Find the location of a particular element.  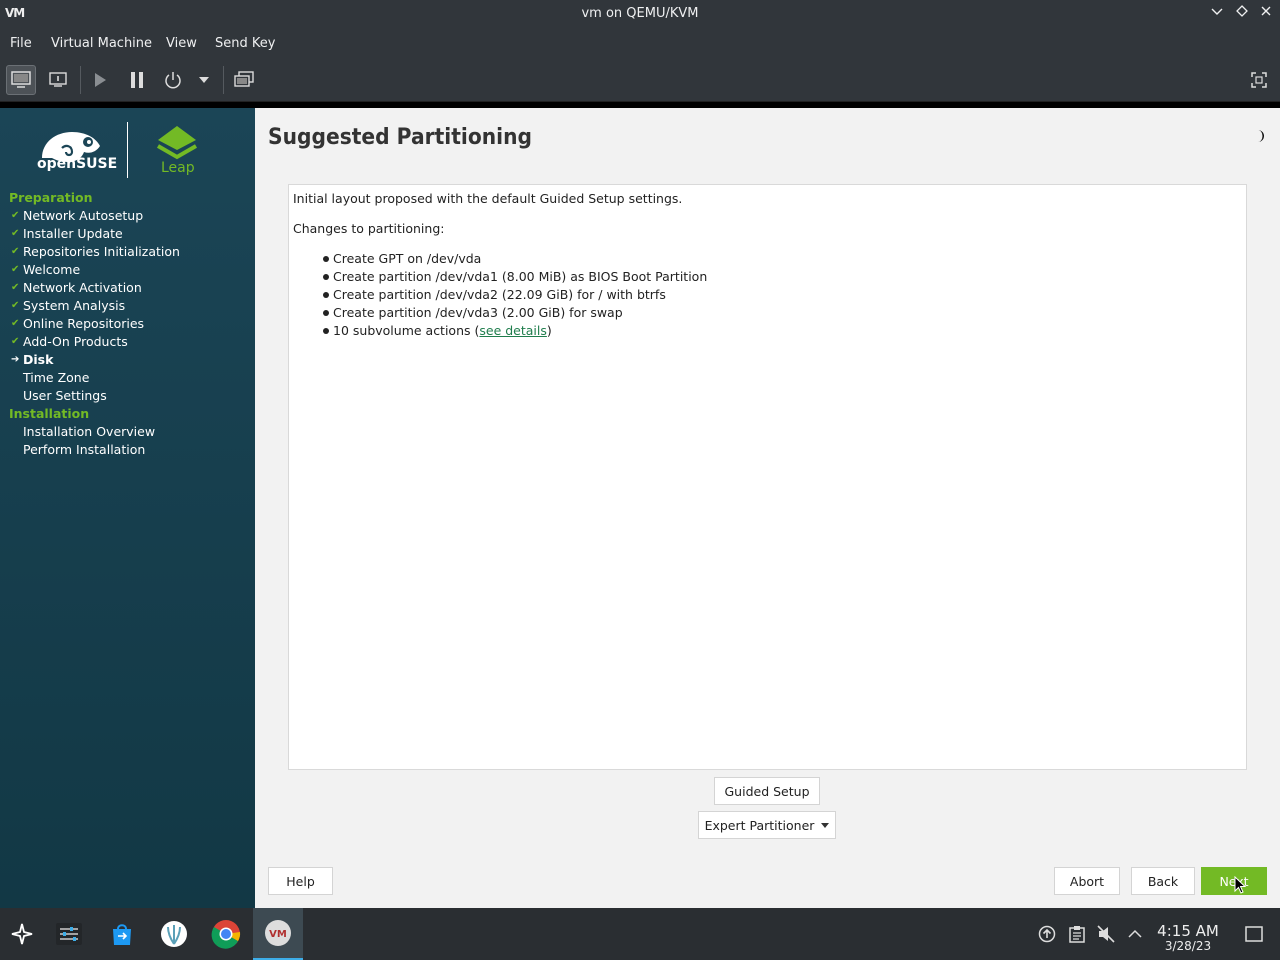

help-label: Help is located at coordinates (300, 881).